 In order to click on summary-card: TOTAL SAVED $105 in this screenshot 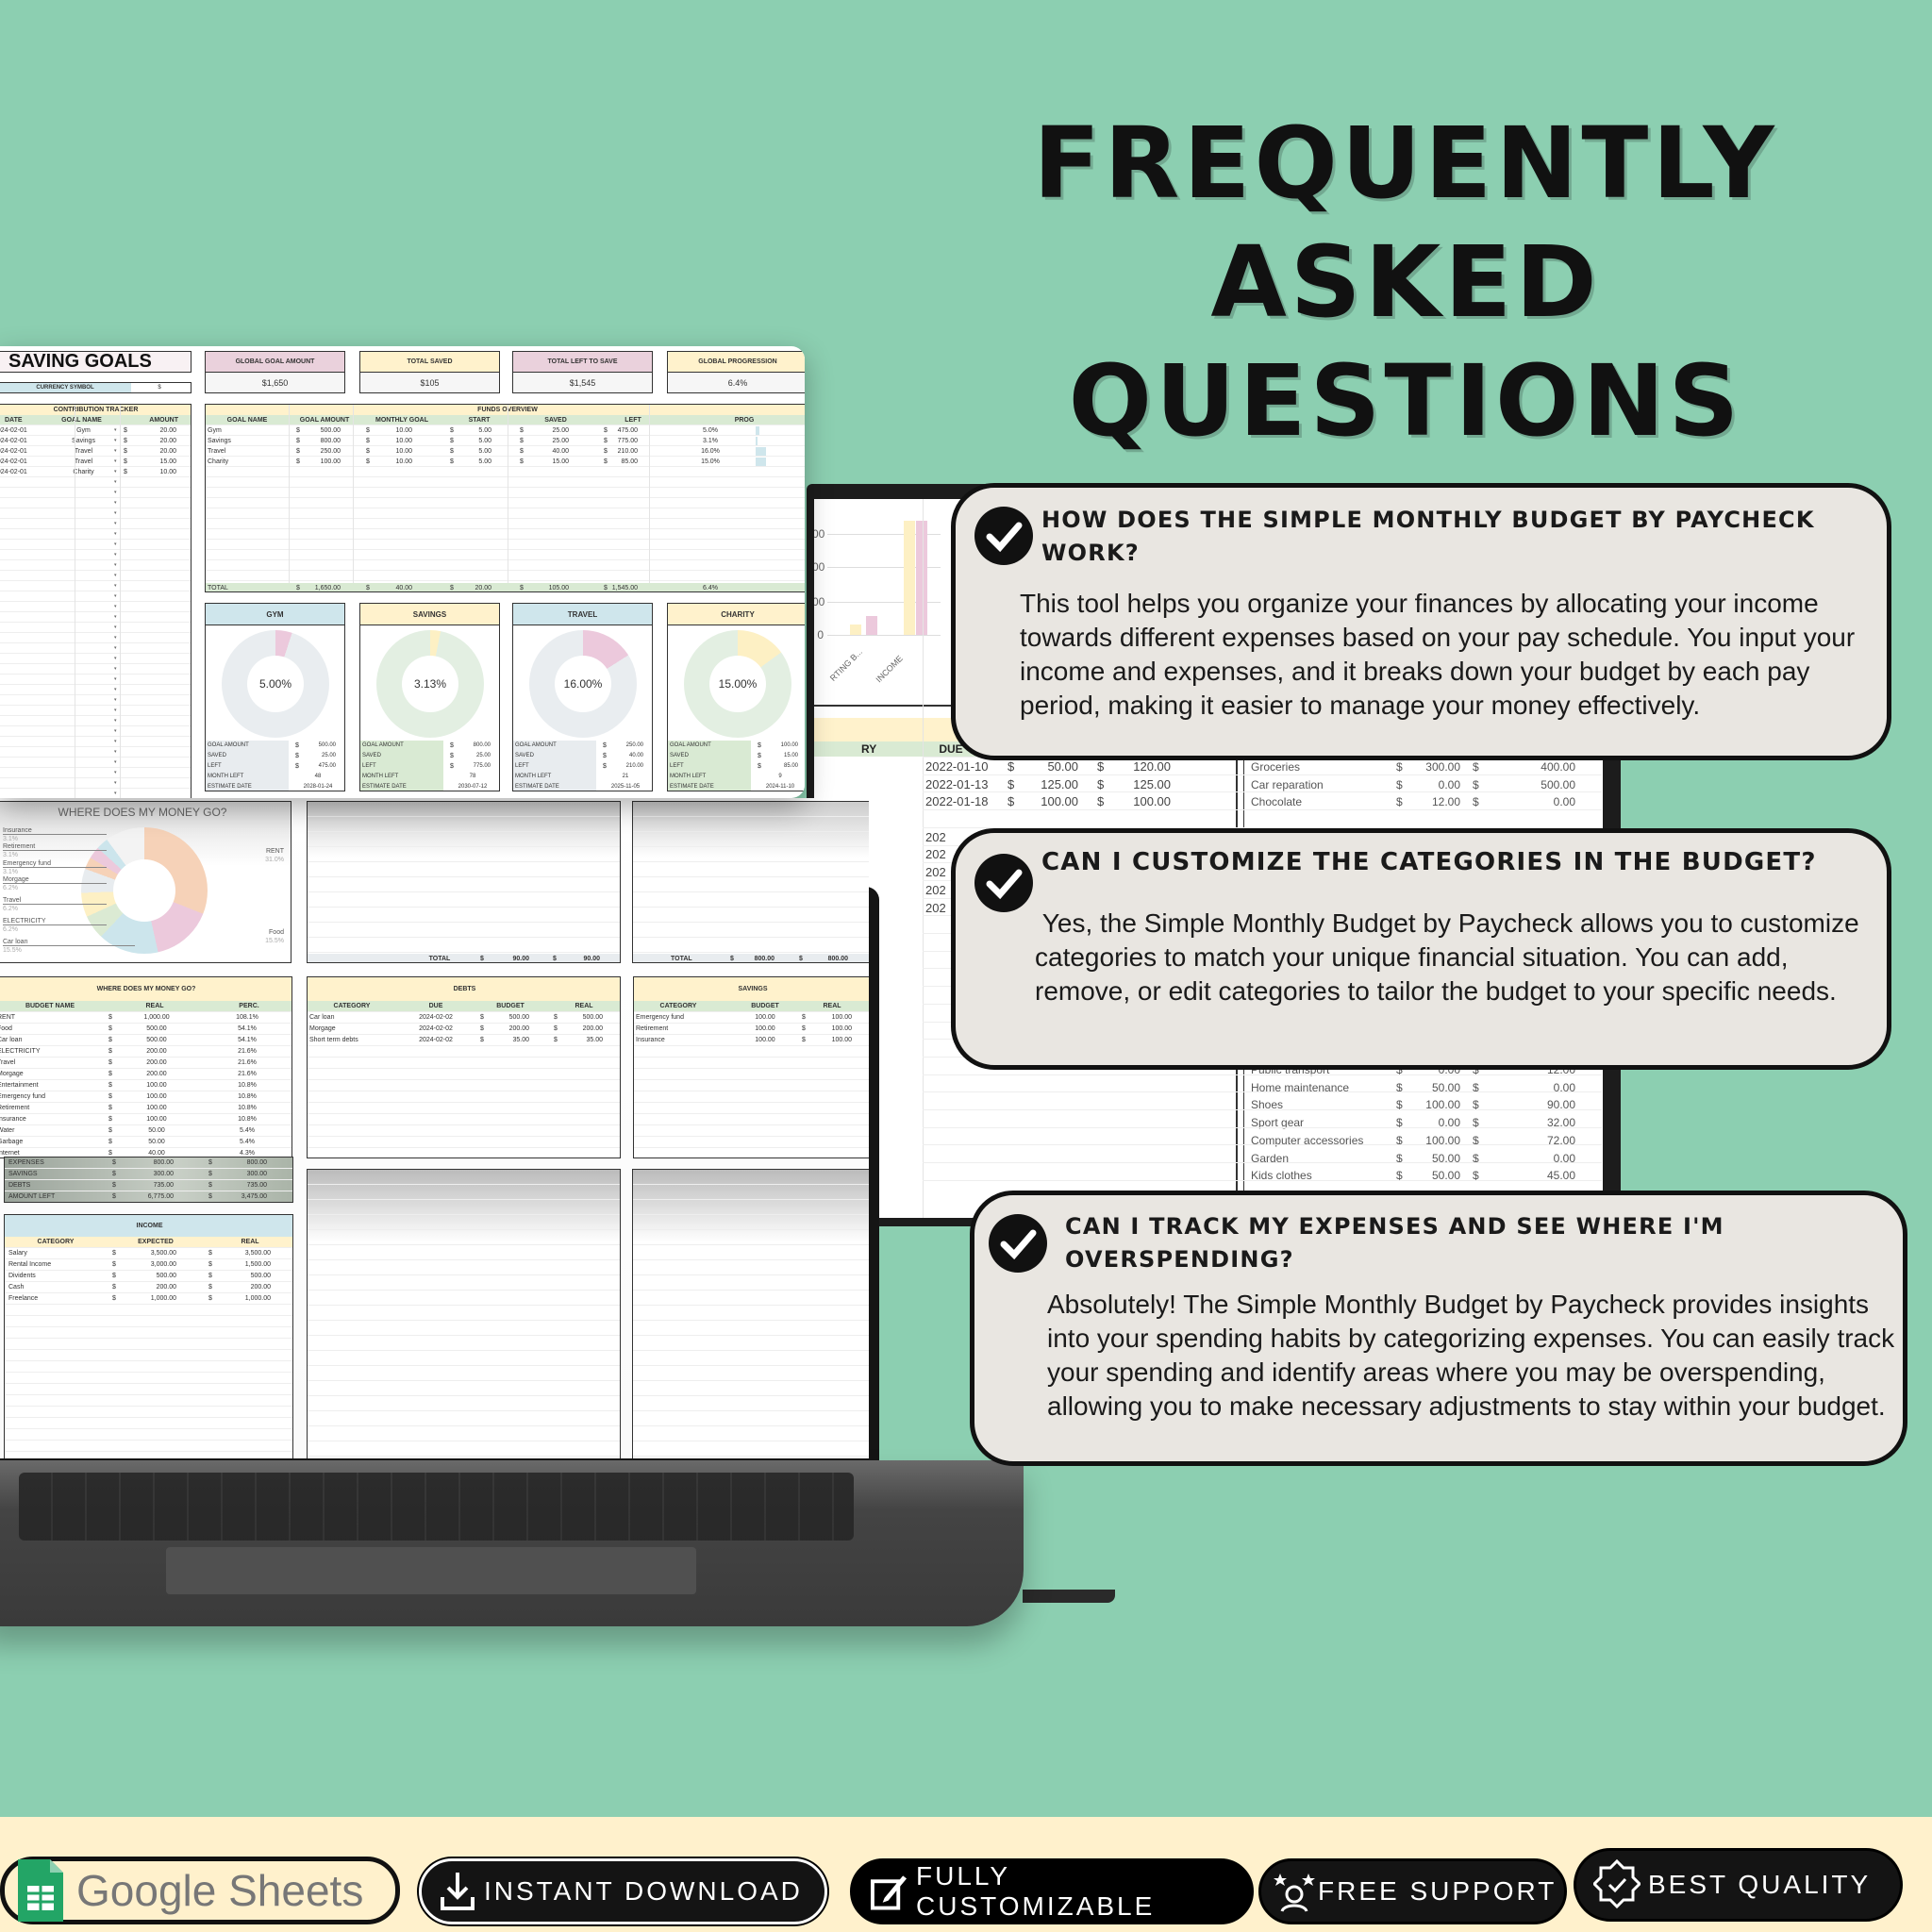, I will do `click(429, 372)`.